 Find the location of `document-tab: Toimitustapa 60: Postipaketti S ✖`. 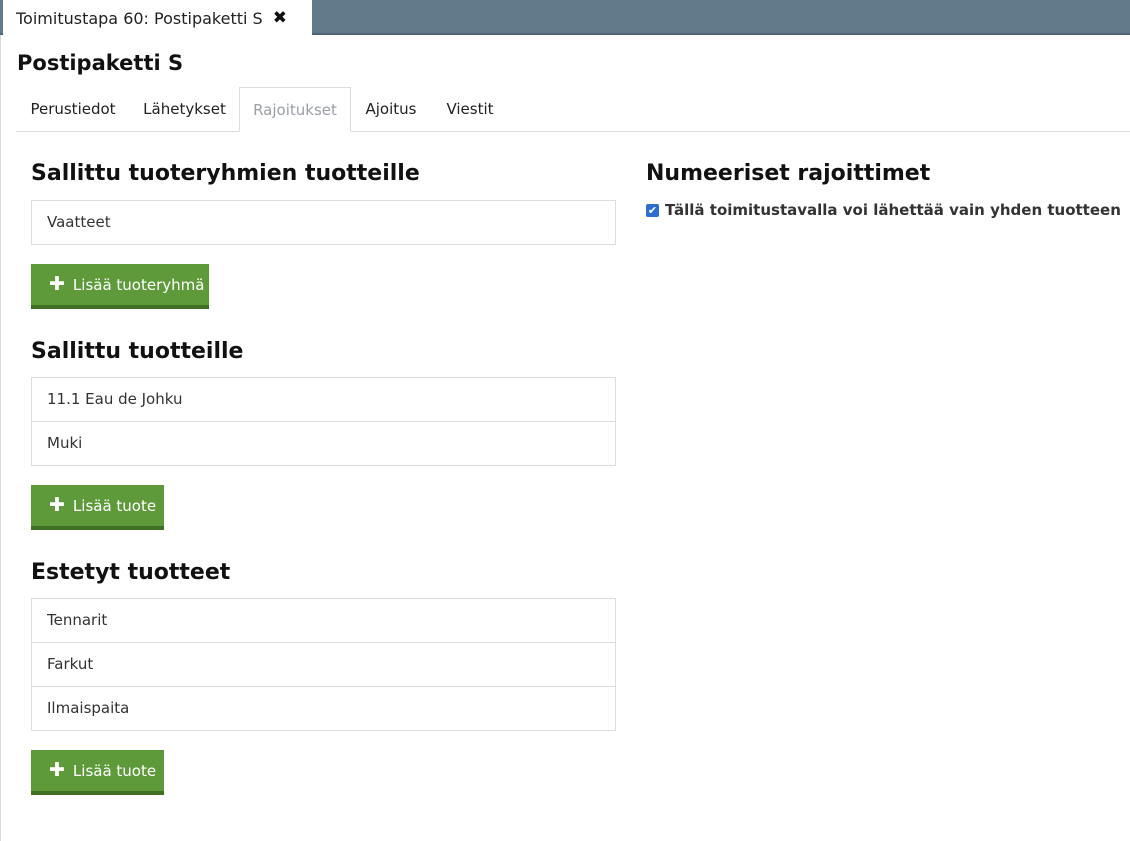

document-tab: Toimitustapa 60: Postipaketti S ✖ is located at coordinates (157, 18).